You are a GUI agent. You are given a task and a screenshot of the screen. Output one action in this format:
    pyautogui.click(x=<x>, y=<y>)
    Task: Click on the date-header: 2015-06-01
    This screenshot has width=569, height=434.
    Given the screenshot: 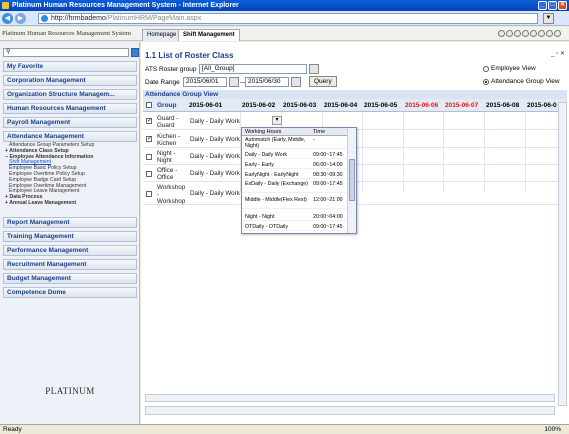 What is the action you would take?
    pyautogui.click(x=206, y=105)
    